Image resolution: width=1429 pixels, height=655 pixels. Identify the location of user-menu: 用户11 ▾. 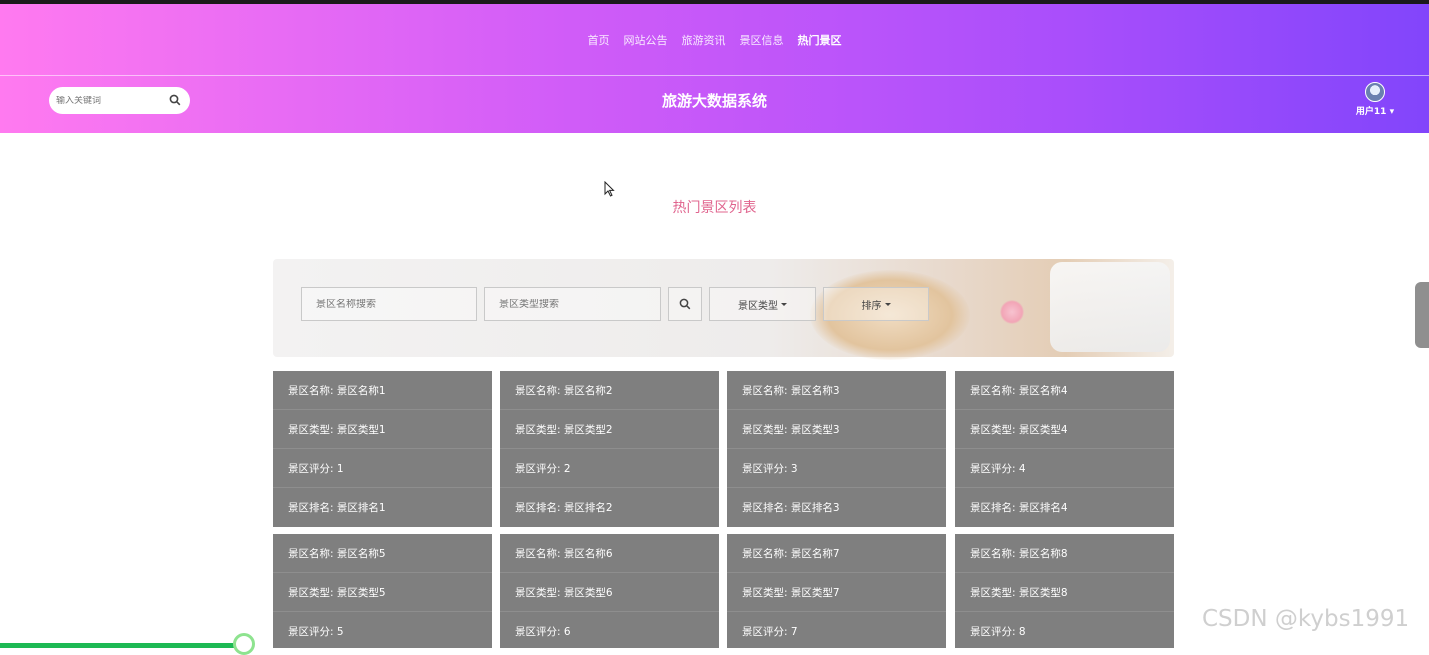
(1375, 102).